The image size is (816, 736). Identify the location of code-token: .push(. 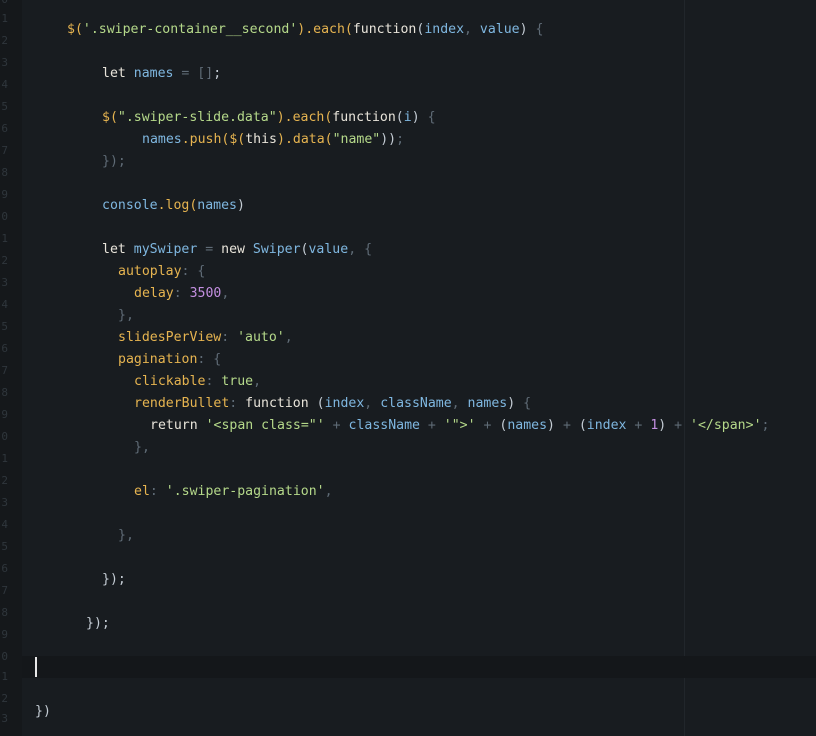
(205, 139).